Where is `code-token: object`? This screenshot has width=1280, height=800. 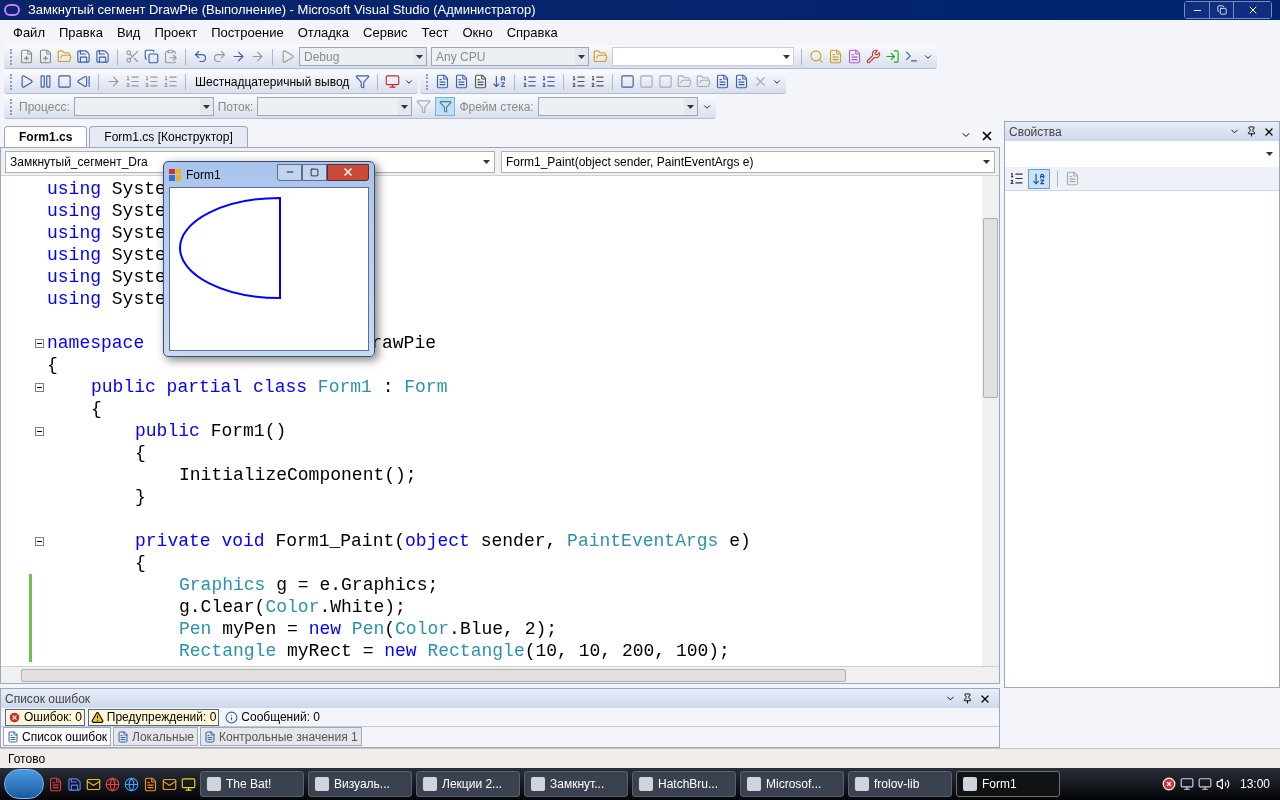
code-token: object is located at coordinates (438, 541).